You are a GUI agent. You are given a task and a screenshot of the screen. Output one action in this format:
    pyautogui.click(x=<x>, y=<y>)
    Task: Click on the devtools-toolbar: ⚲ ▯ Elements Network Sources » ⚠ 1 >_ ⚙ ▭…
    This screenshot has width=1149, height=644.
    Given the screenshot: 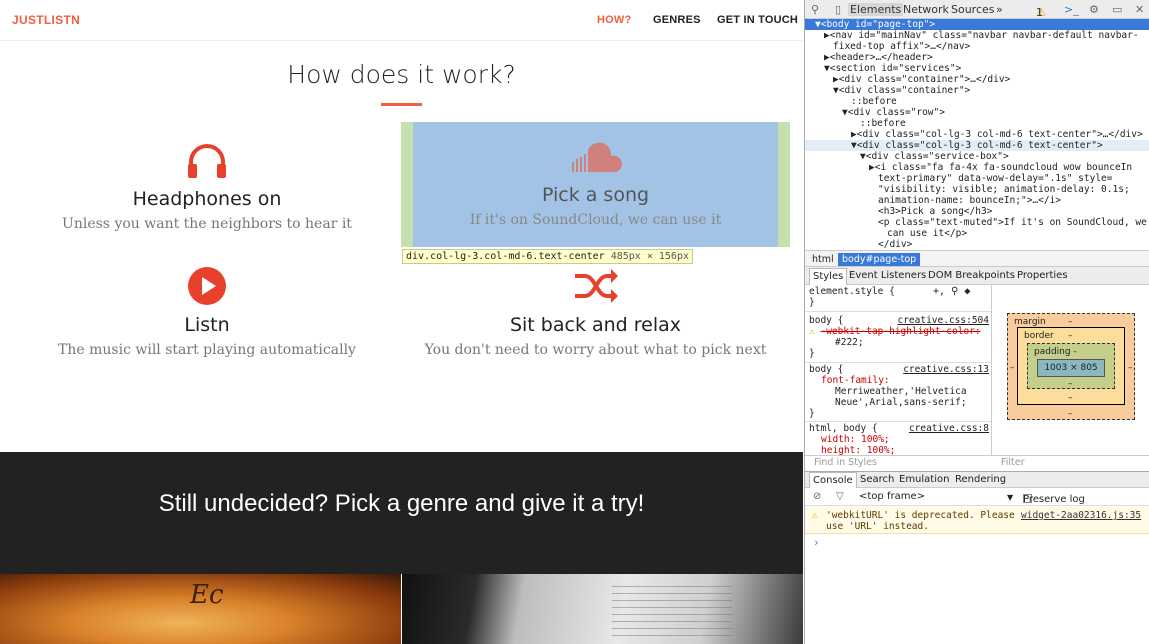 What is the action you would take?
    pyautogui.click(x=977, y=9)
    